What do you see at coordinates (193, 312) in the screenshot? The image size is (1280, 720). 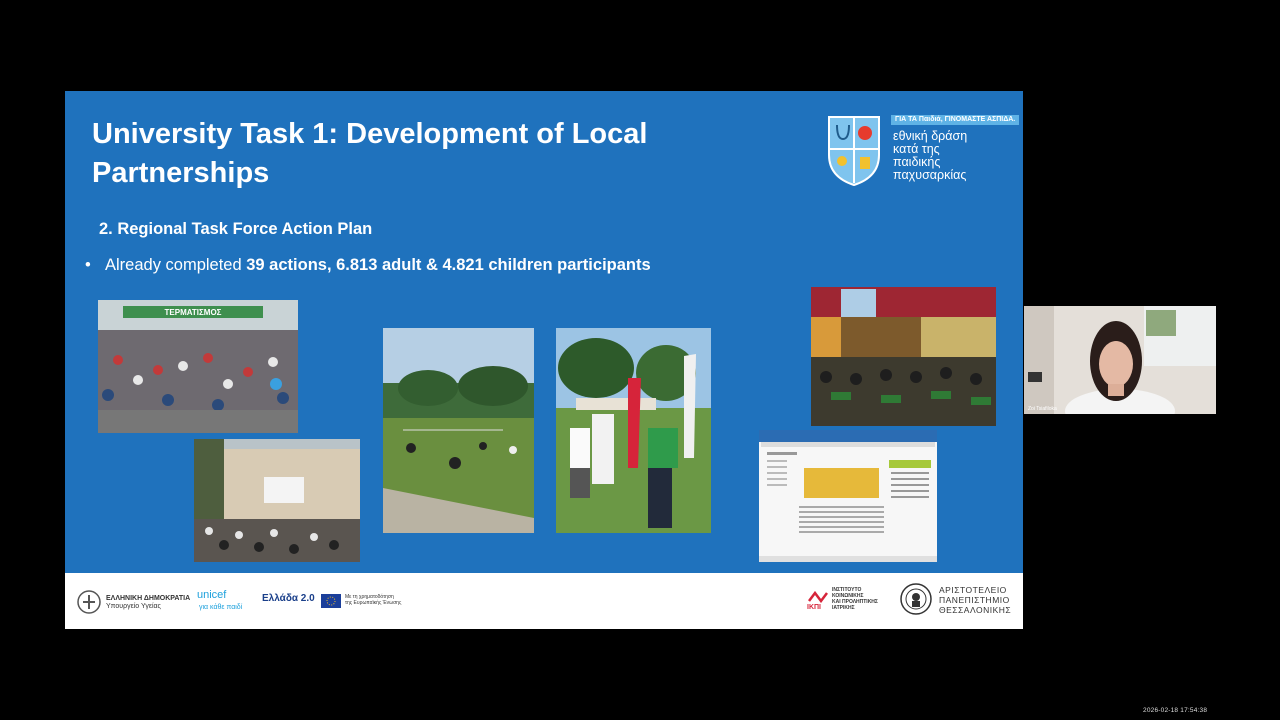 I see `race-banner-text: ΤΕΡΜΑΤΙΣΜΟΣ` at bounding box center [193, 312].